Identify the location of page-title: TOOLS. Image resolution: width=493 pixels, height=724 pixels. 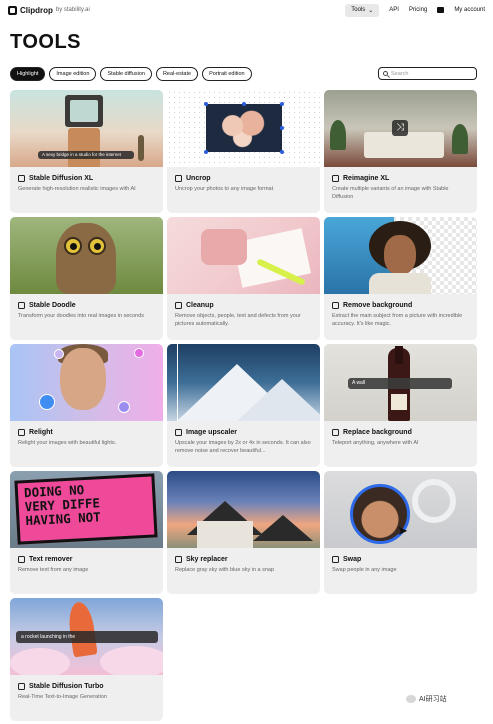
(46, 42).